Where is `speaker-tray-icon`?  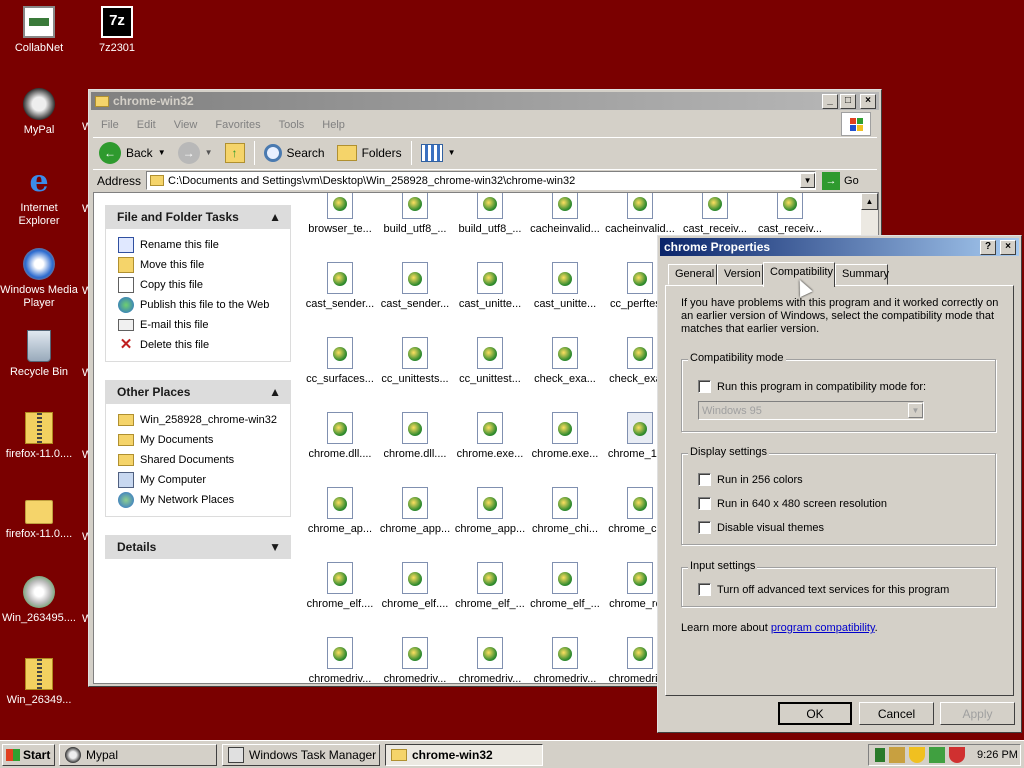
speaker-tray-icon is located at coordinates (897, 755).